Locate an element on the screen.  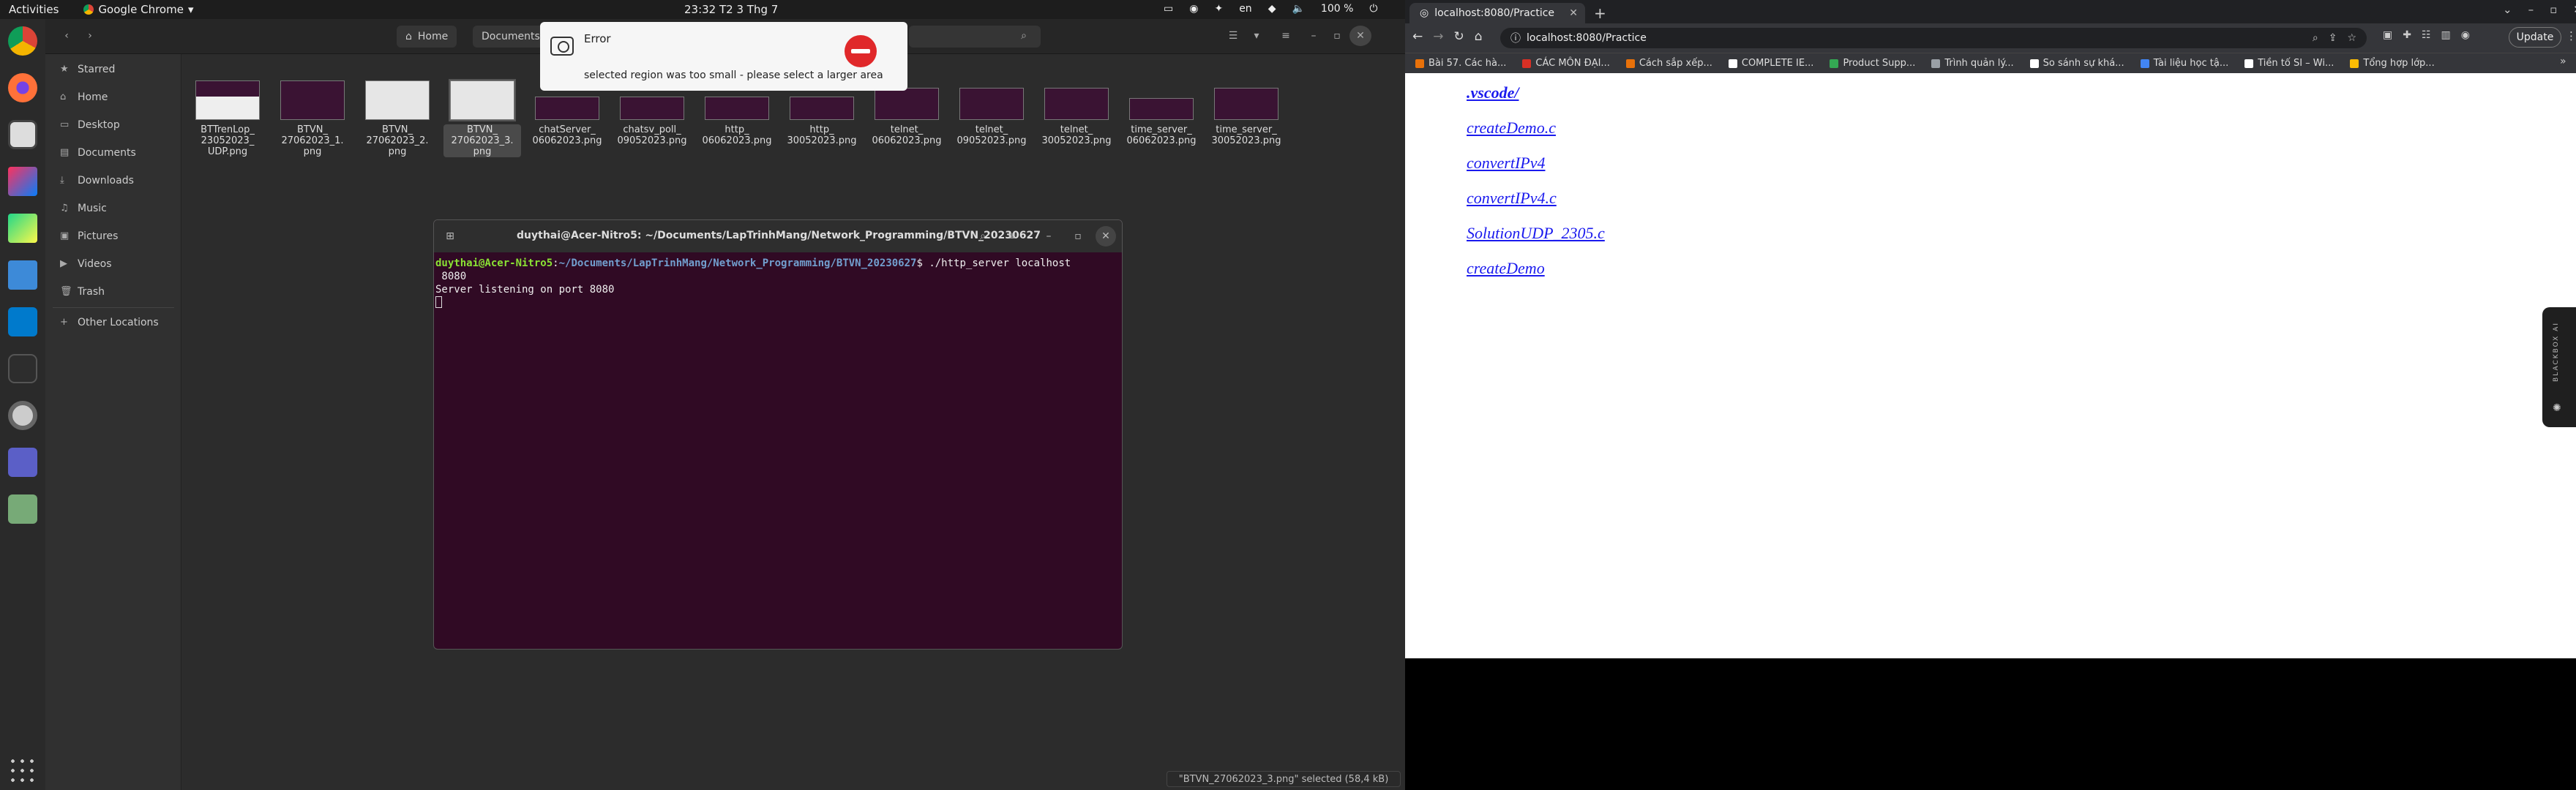
file-item: BTVN_ 27062023_1. png is located at coordinates (312, 118).